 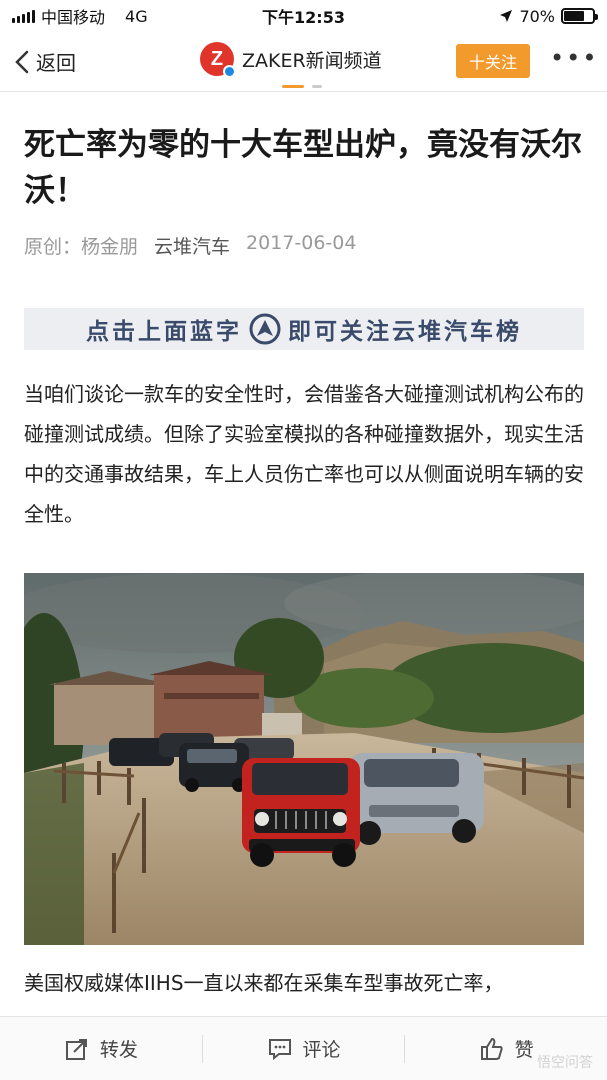 I want to click on nav-bar: 返回 Z ZAKER新闻频道 十关注 •••, so click(x=303, y=62).